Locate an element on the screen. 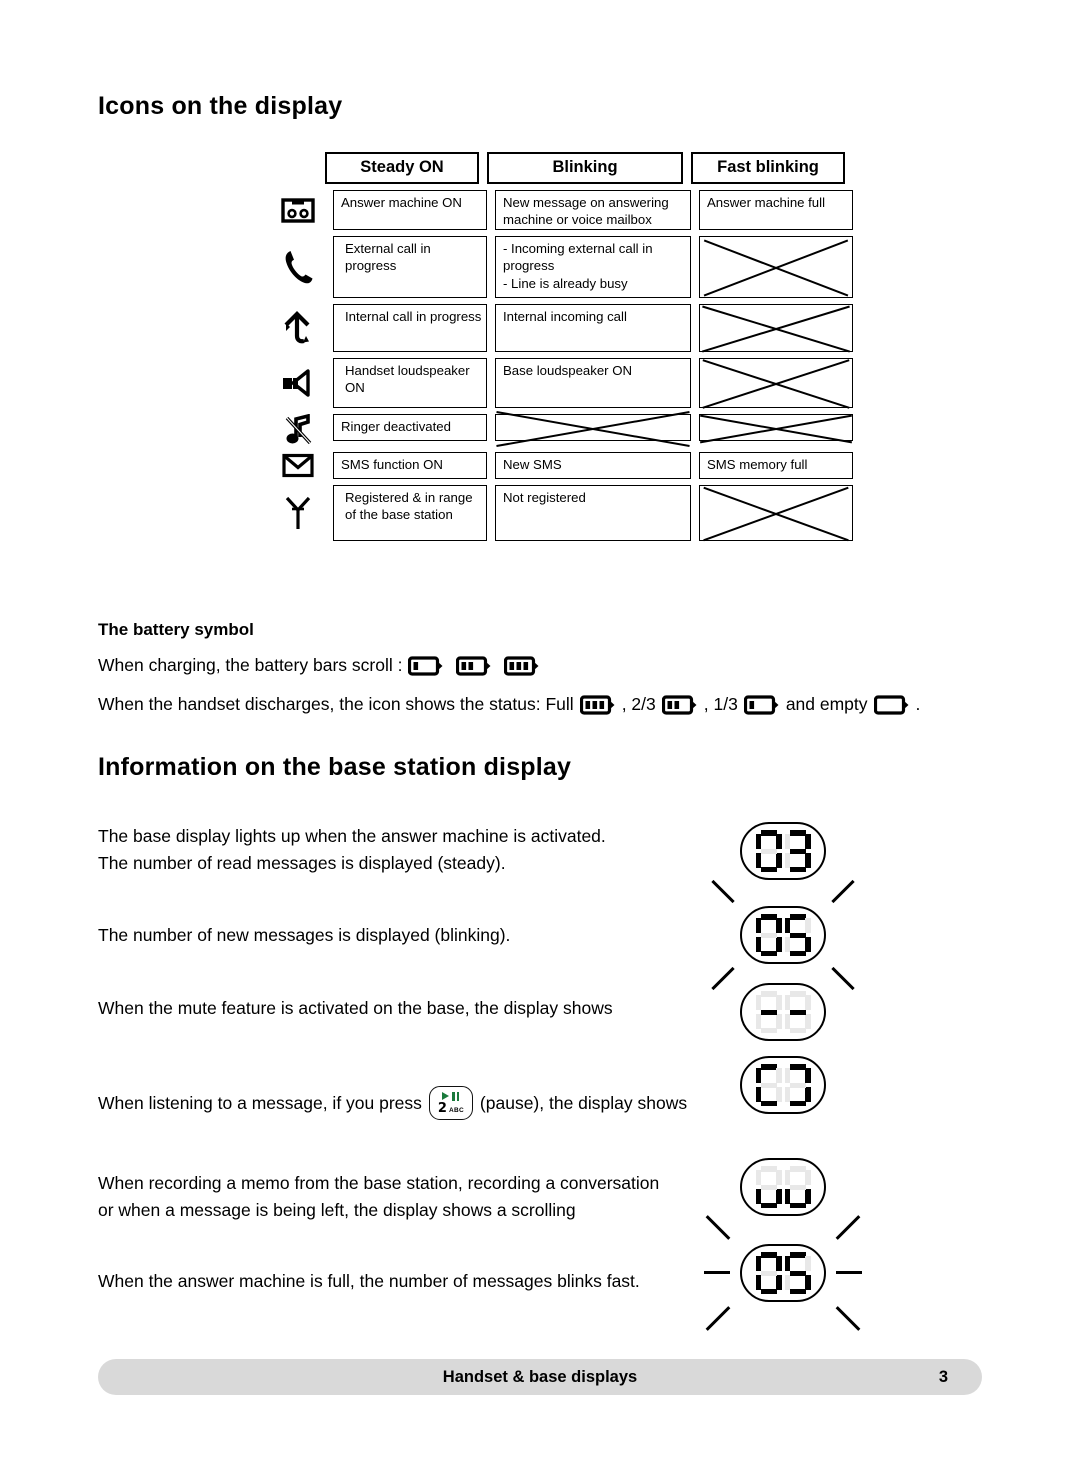  ringer-off-icon is located at coordinates (297, 430).